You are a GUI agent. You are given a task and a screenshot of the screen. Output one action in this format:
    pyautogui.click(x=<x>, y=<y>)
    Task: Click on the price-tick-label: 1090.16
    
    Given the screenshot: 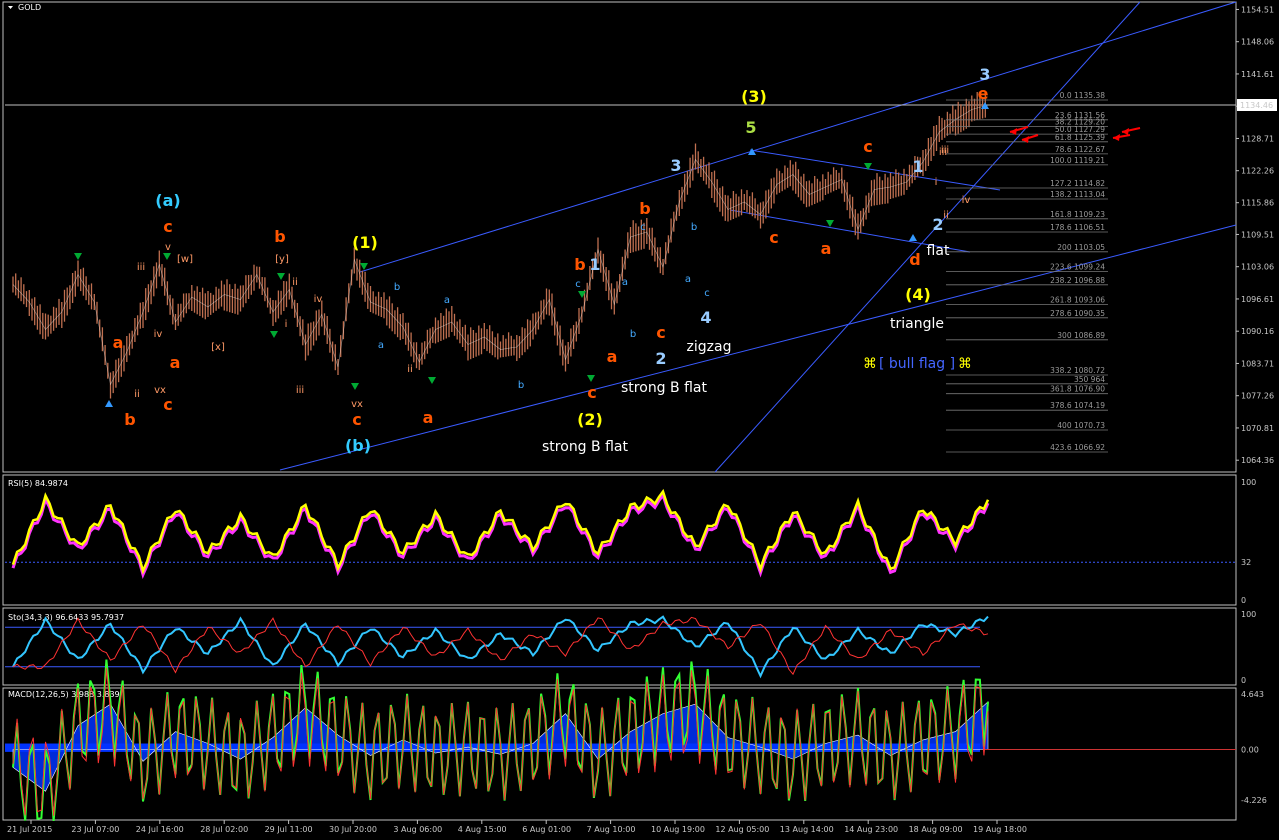 What is the action you would take?
    pyautogui.click(x=1257, y=331)
    